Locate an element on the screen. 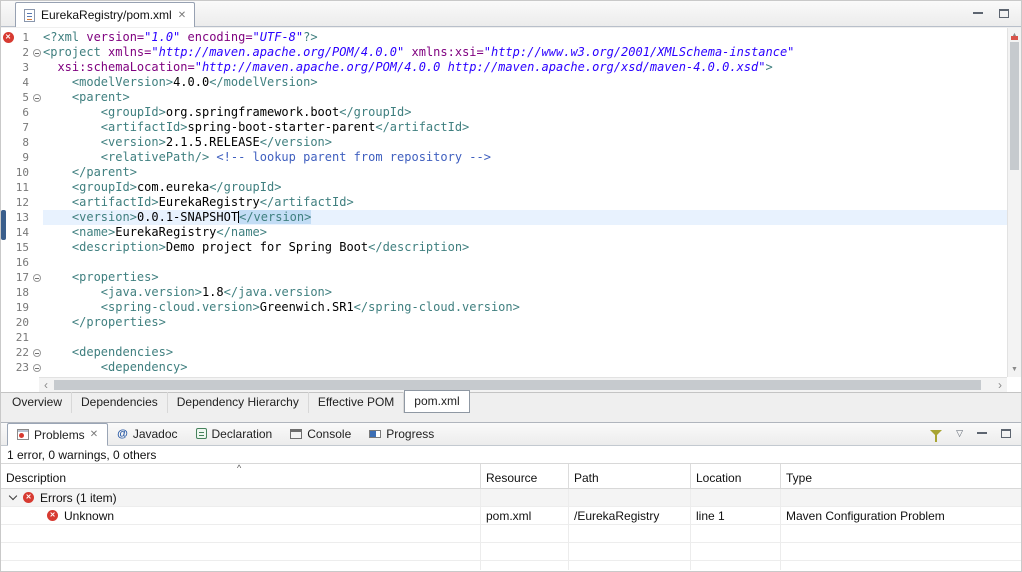 The image size is (1022, 572). code-text: </parent> is located at coordinates (525, 172).